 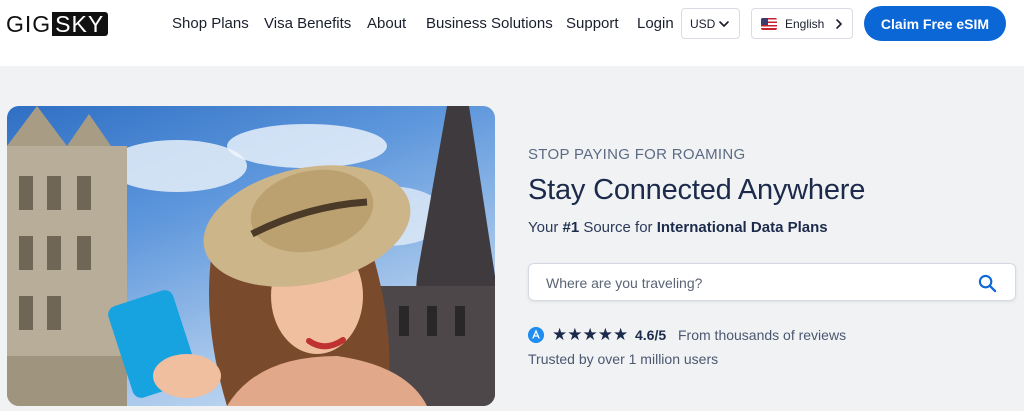 What do you see at coordinates (386, 24) in the screenshot?
I see `nav-about: About` at bounding box center [386, 24].